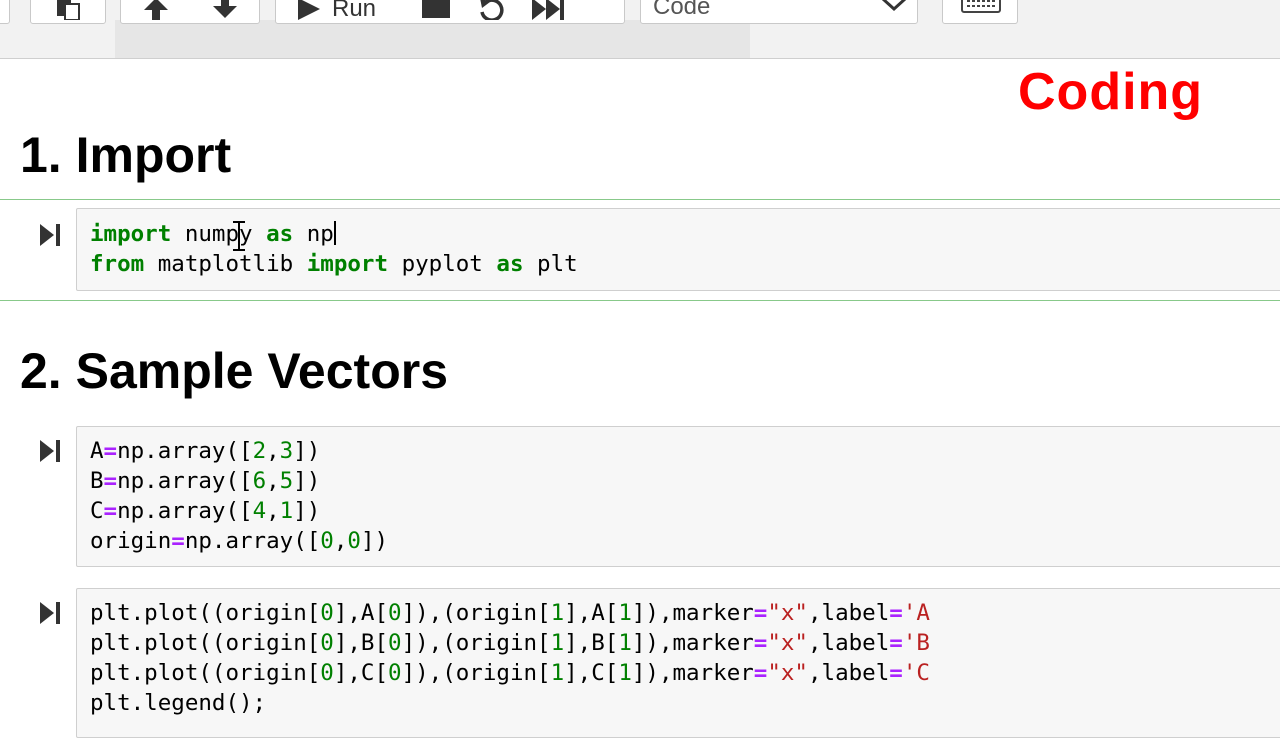  What do you see at coordinates (779, 12) in the screenshot?
I see `cell-type-select: Code` at bounding box center [779, 12].